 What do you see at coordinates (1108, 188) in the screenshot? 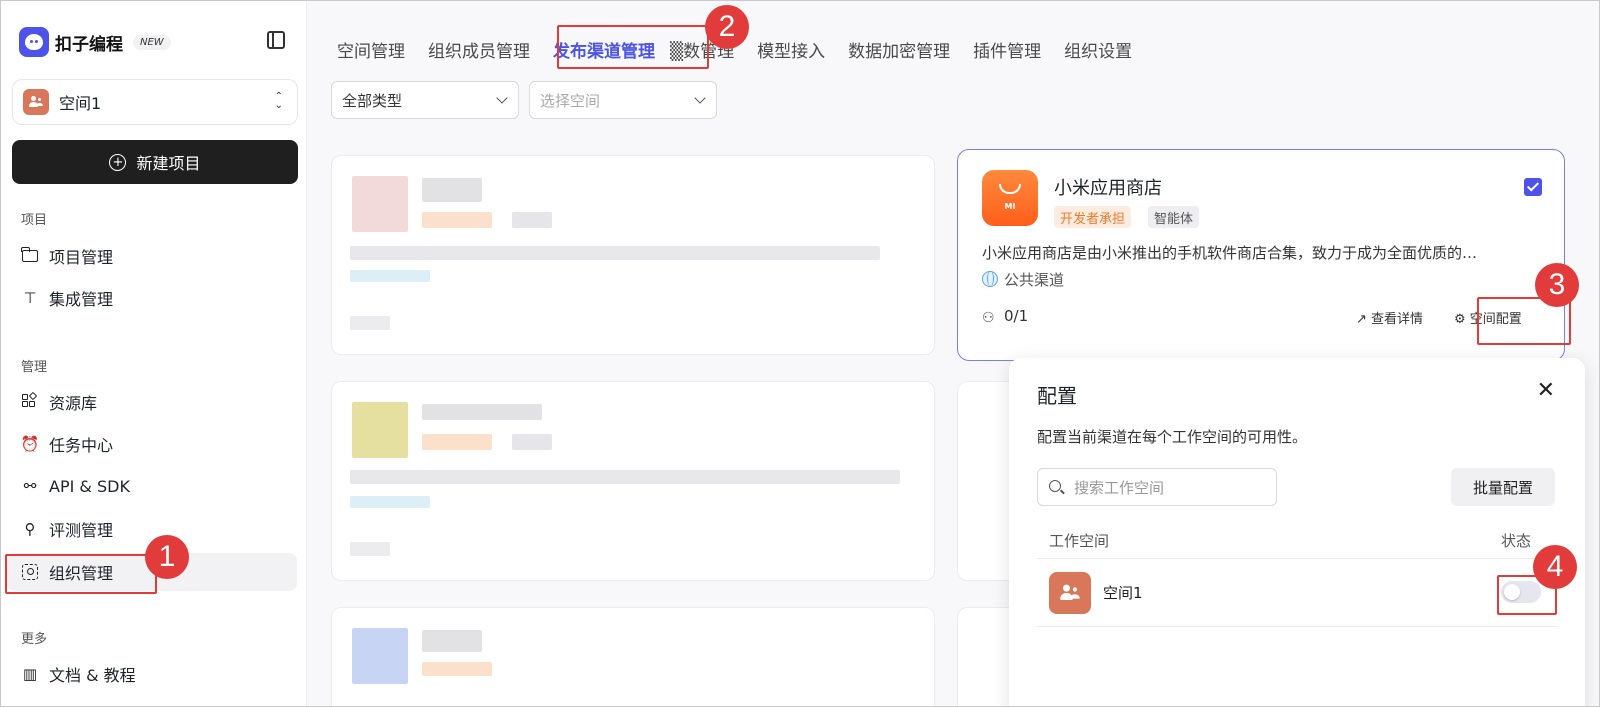
I see `channel-title: 小米应用商店` at bounding box center [1108, 188].